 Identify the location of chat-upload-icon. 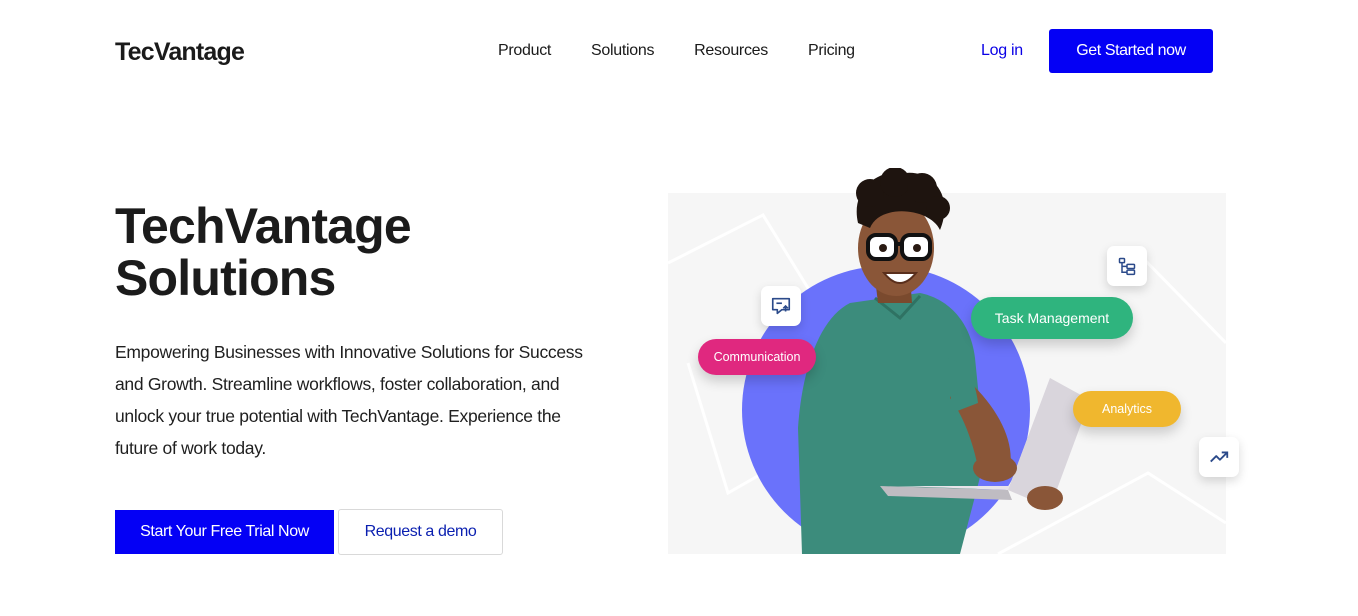
(781, 306).